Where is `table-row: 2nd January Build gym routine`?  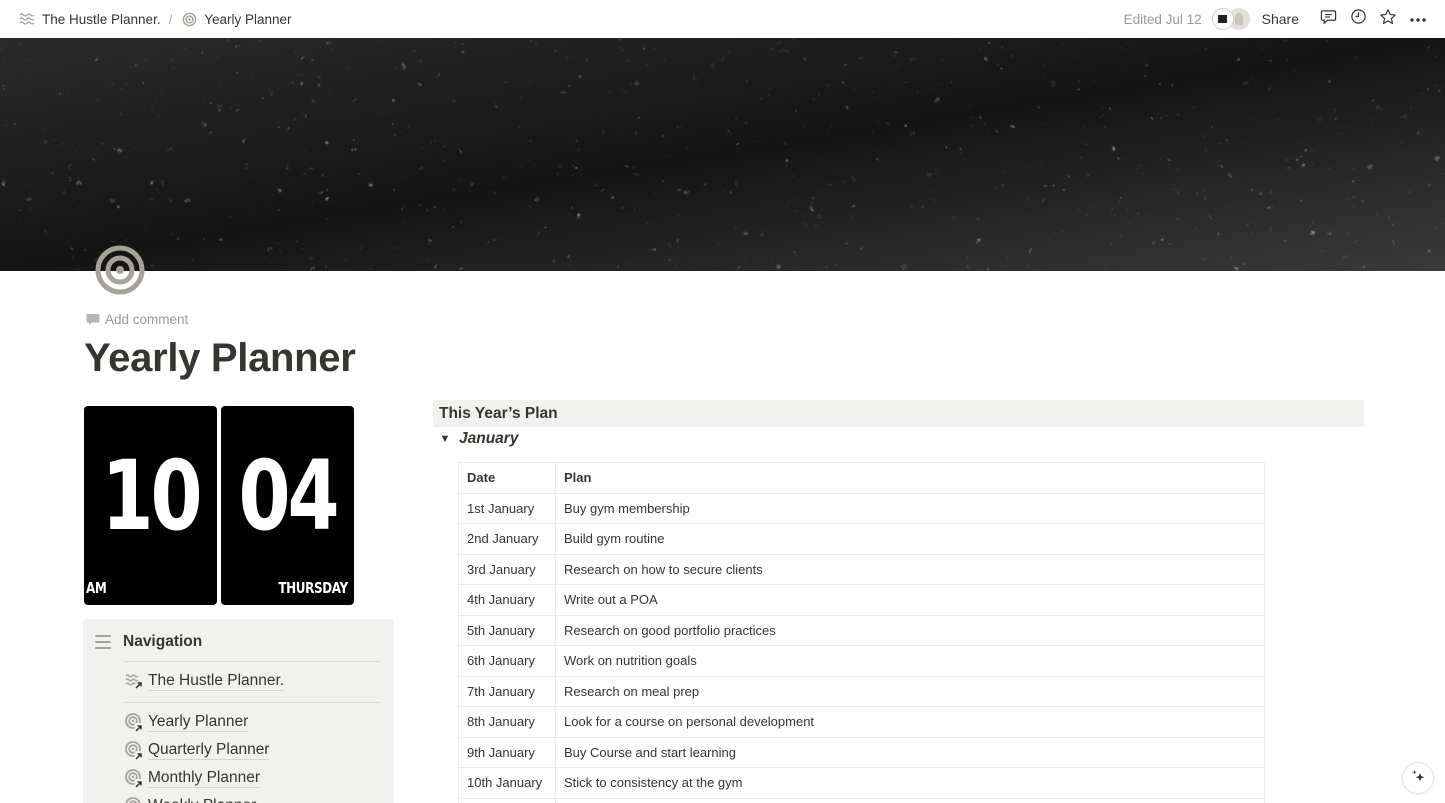
table-row: 2nd January Build gym routine is located at coordinates (861, 539).